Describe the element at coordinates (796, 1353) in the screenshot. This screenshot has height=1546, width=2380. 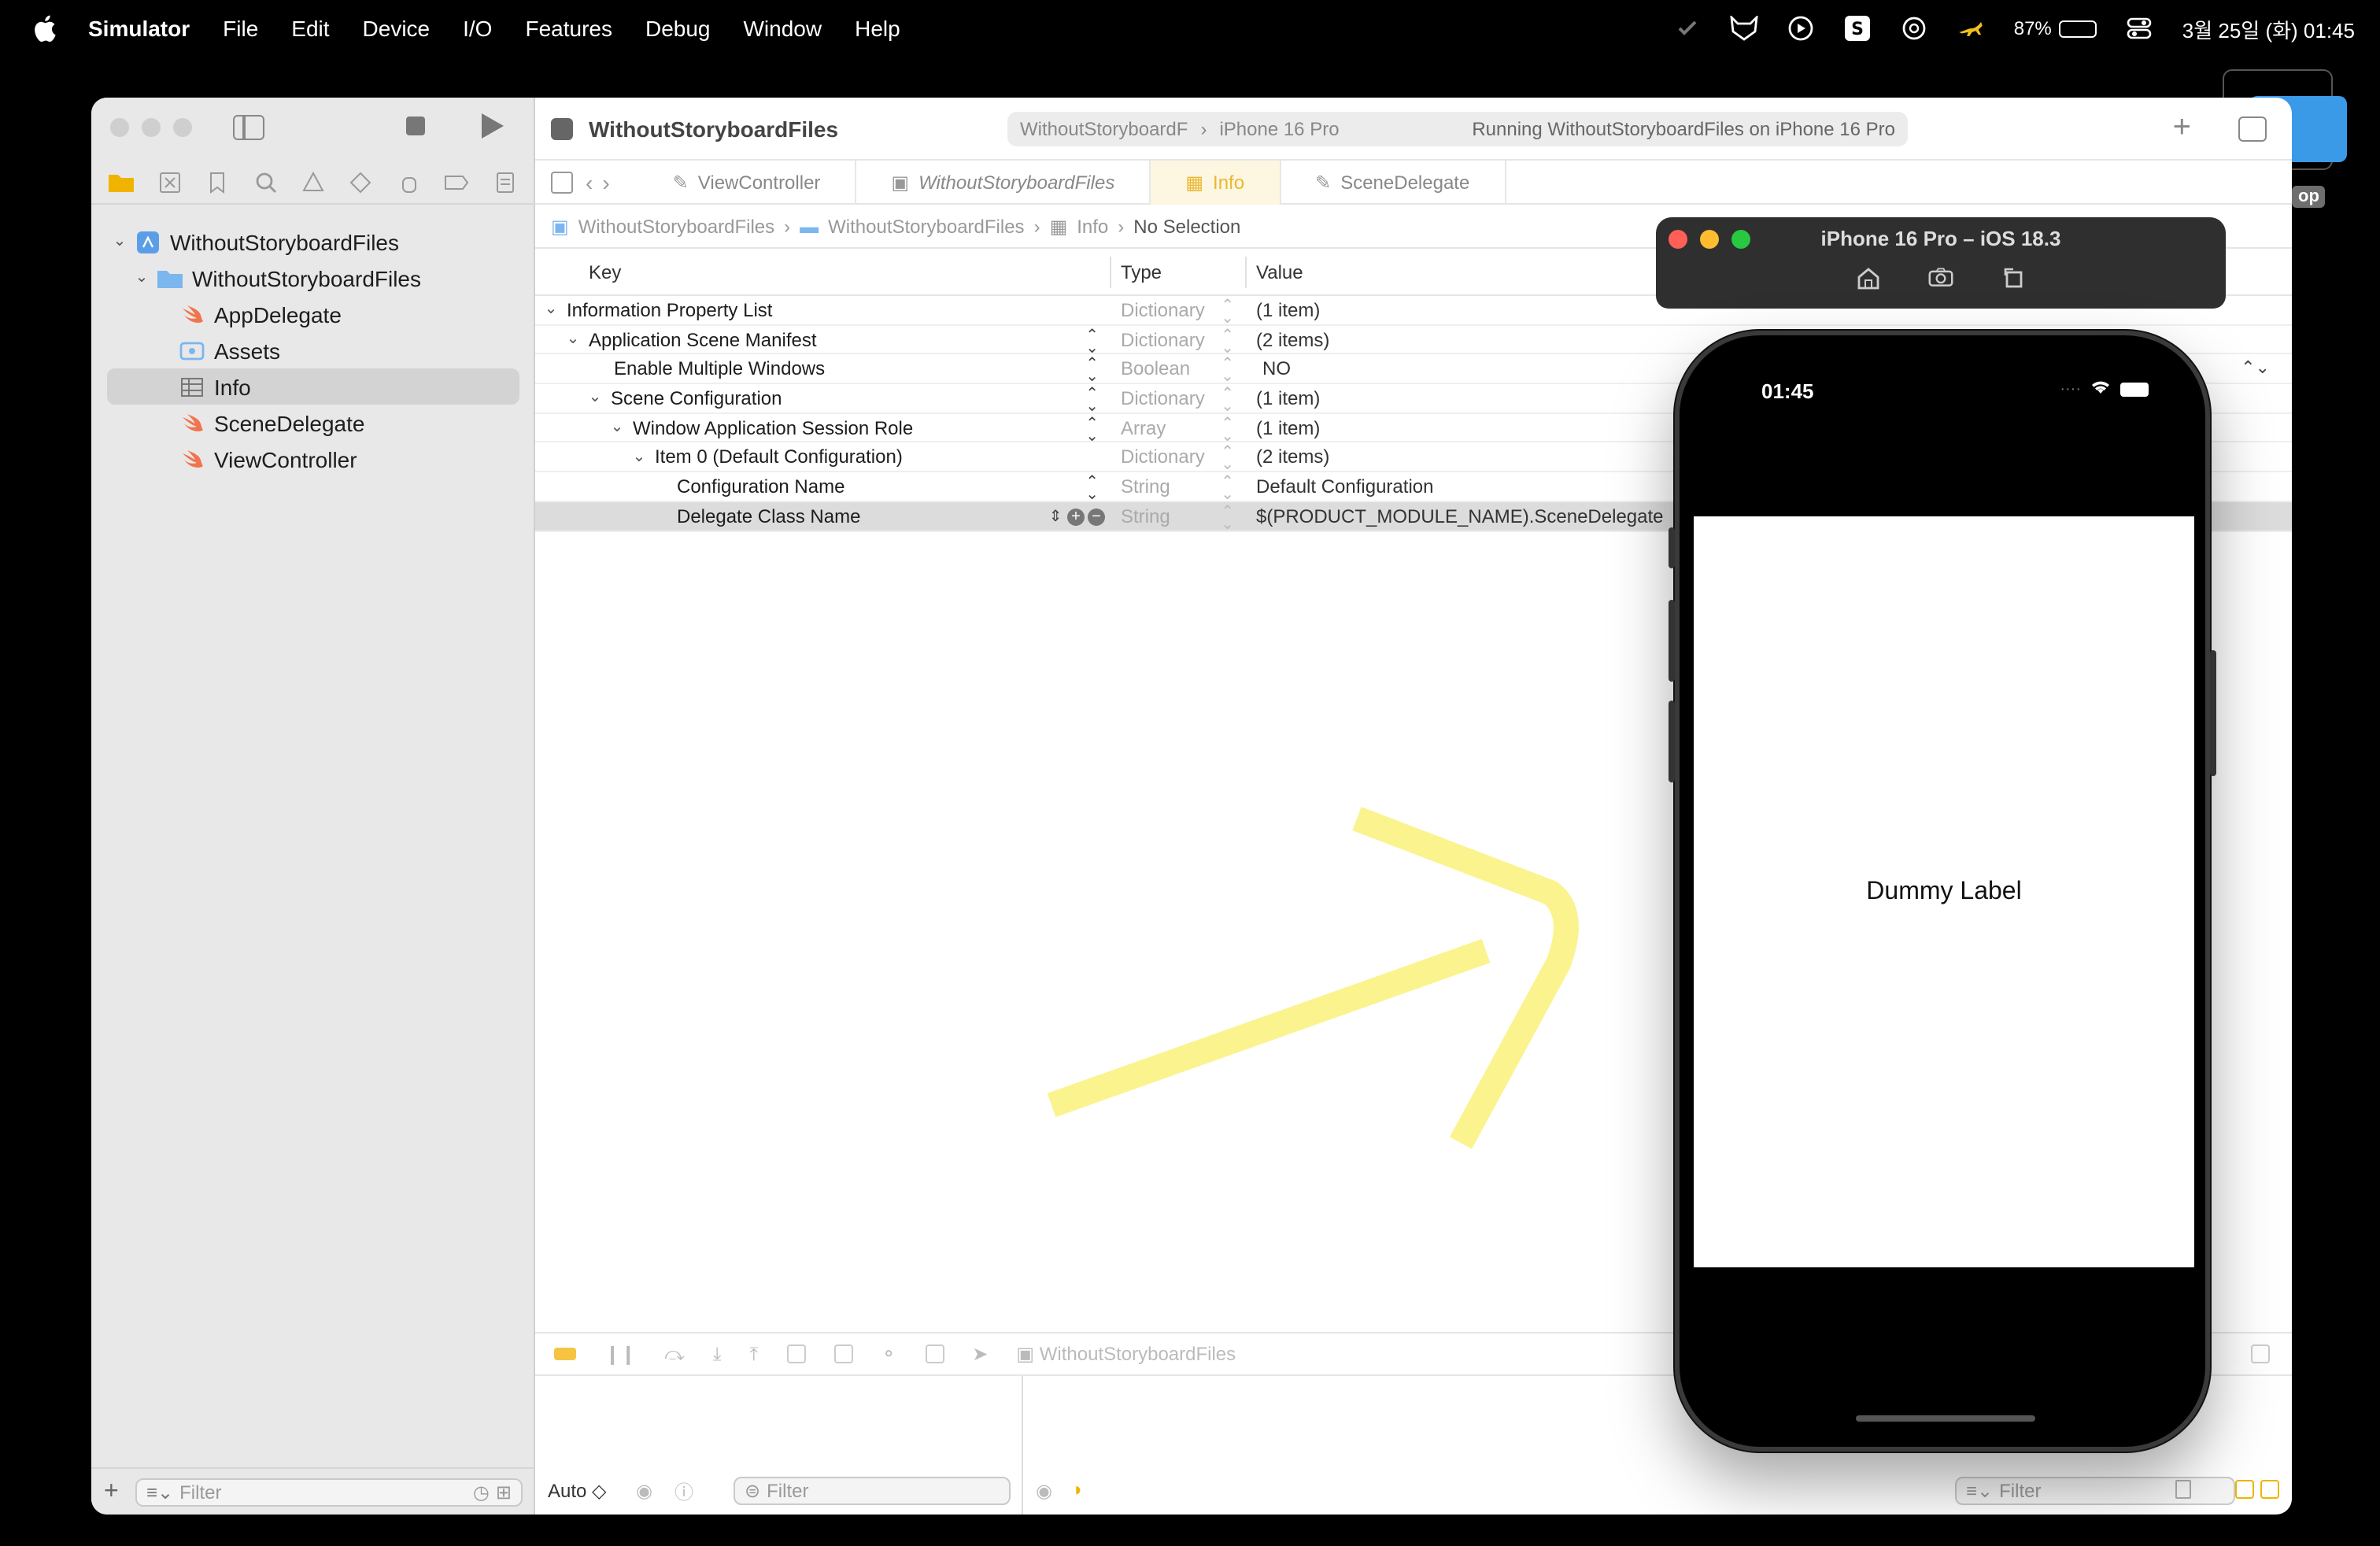
I see `view-hierarchy-icon` at that location.